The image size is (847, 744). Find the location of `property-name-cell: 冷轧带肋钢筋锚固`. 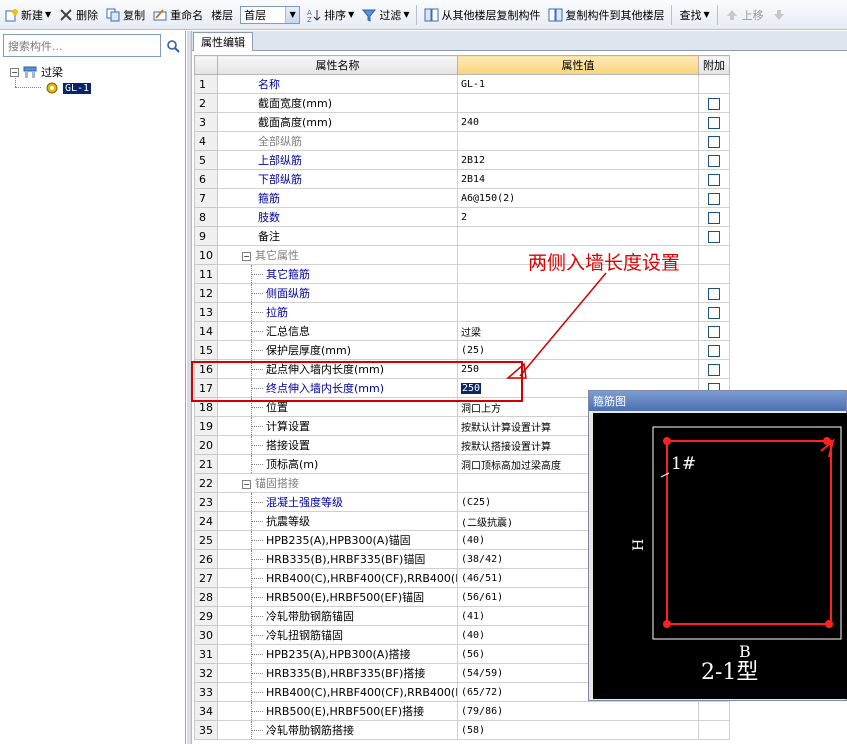

property-name-cell: 冷轧带肋钢筋锚固 is located at coordinates (337, 616).